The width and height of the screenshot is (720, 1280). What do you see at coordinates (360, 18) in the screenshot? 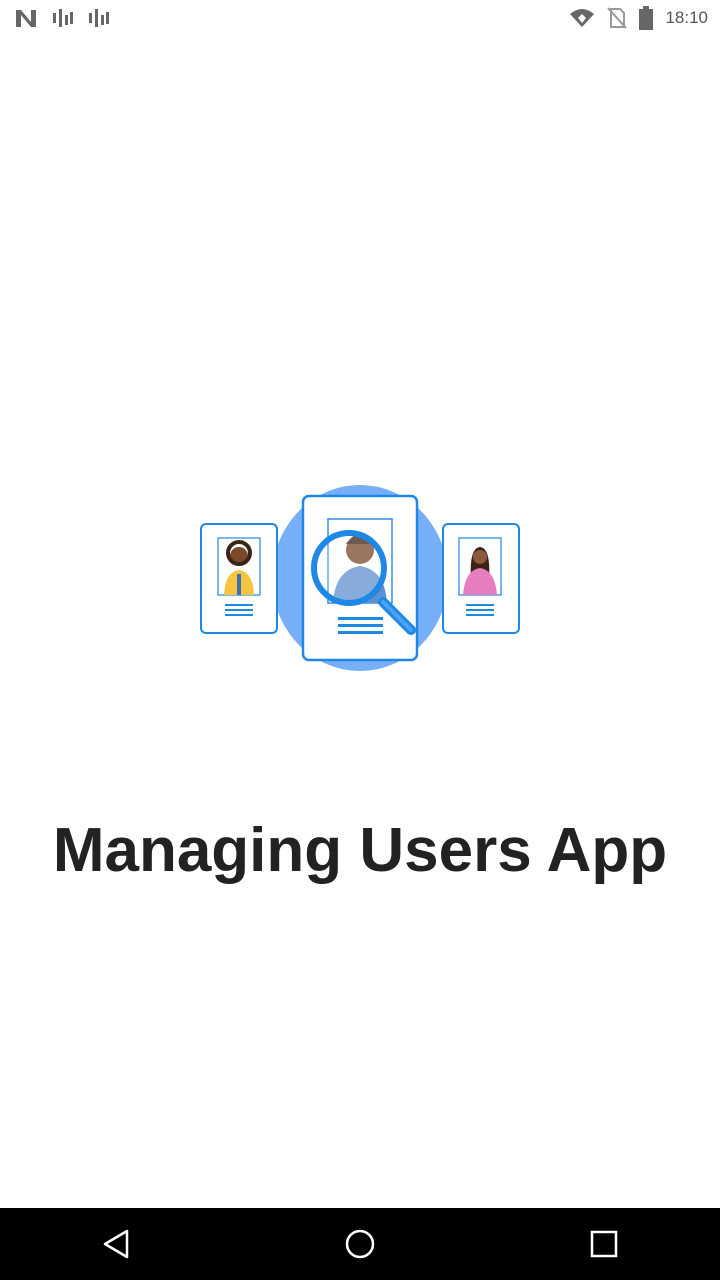
I see `status-bar: 18:10` at bounding box center [360, 18].